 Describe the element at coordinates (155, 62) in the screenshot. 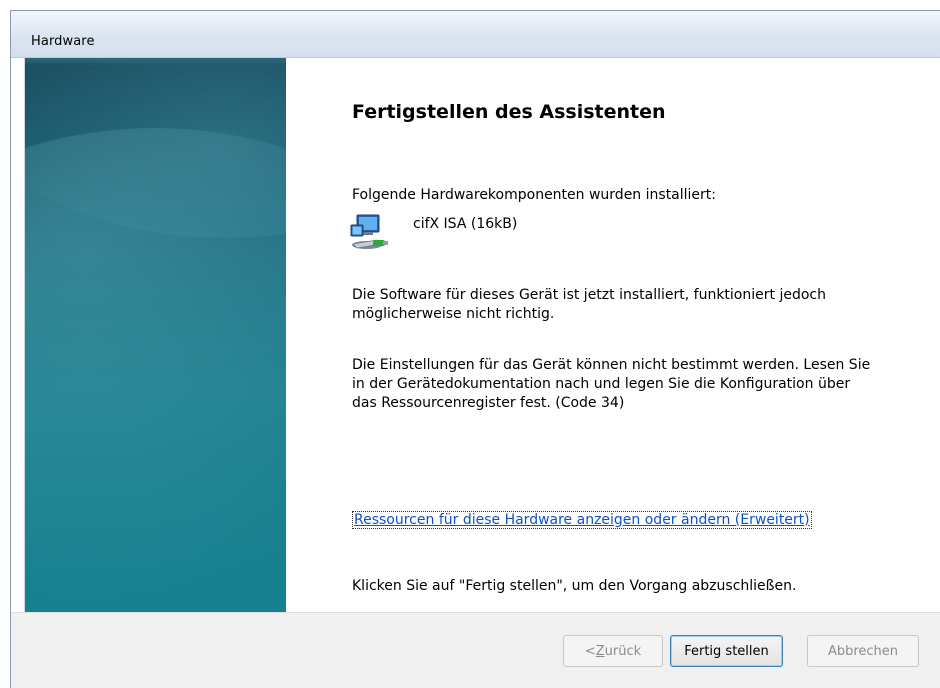

I see `banner-decoration` at that location.